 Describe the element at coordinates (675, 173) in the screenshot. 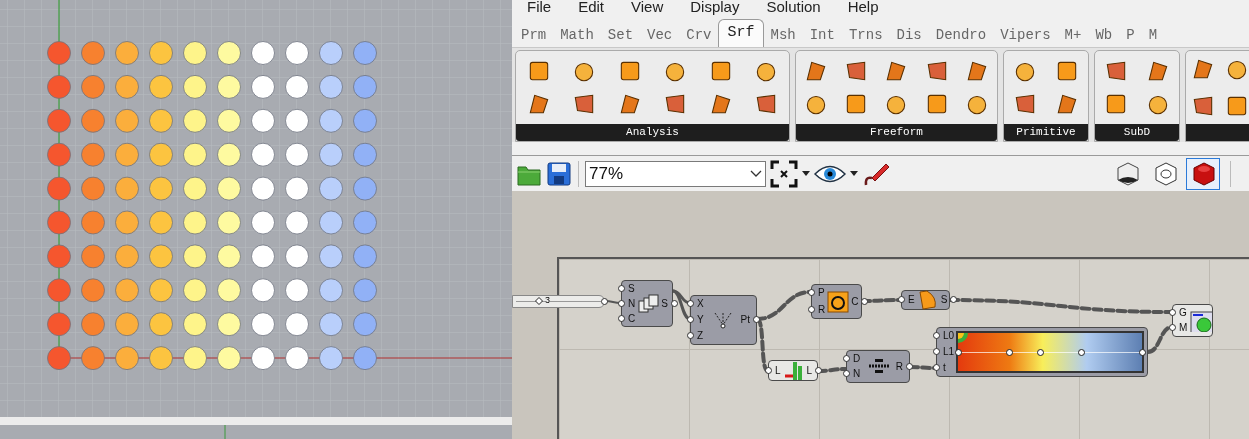

I see `zoom-dropdown: 77%` at that location.